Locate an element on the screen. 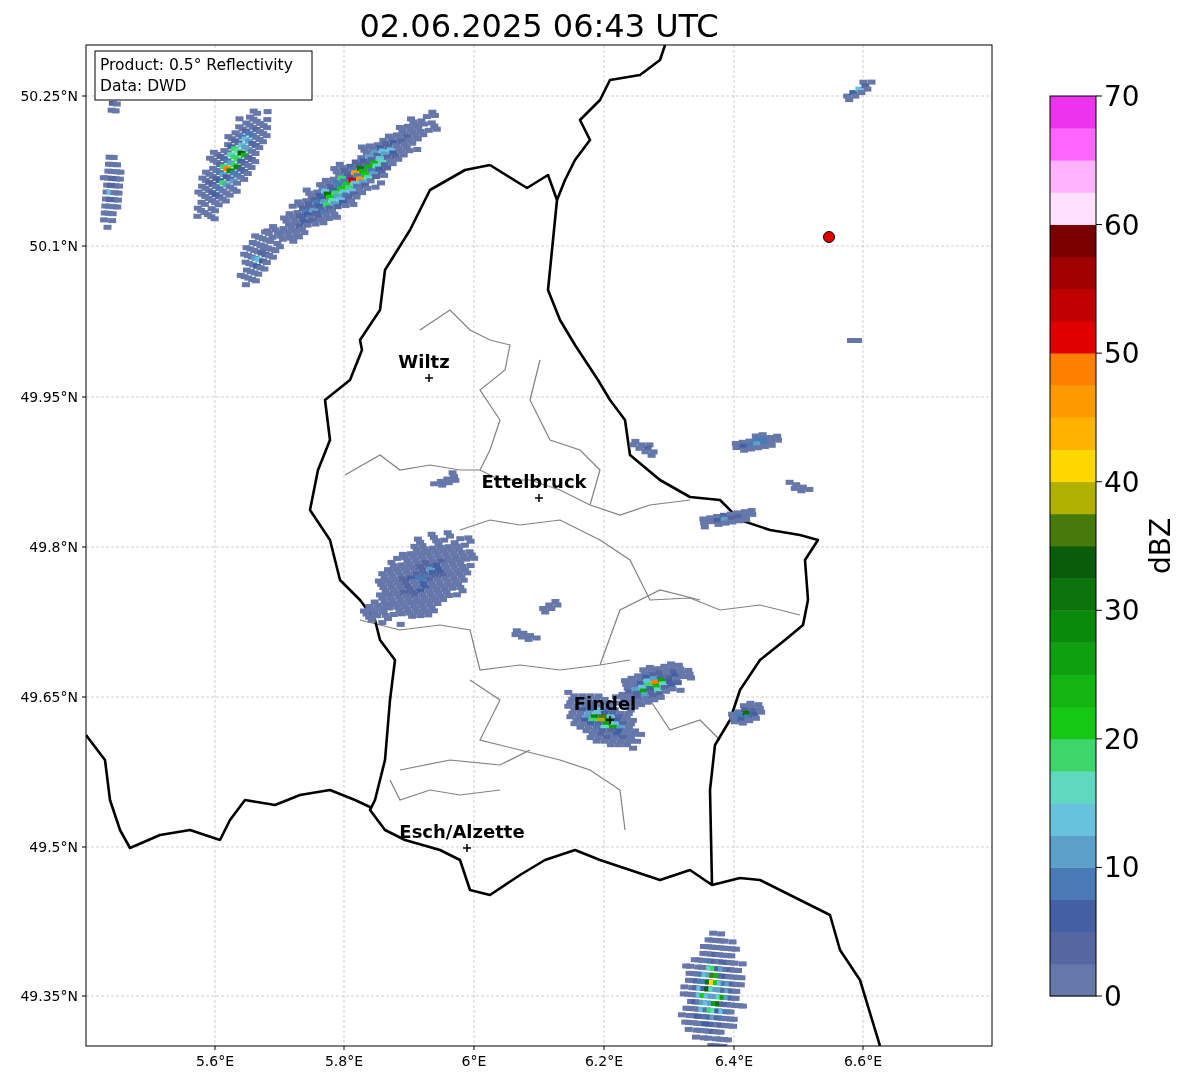 This screenshot has height=1081, width=1184. latitude-label: 49.5°N is located at coordinates (53, 847).